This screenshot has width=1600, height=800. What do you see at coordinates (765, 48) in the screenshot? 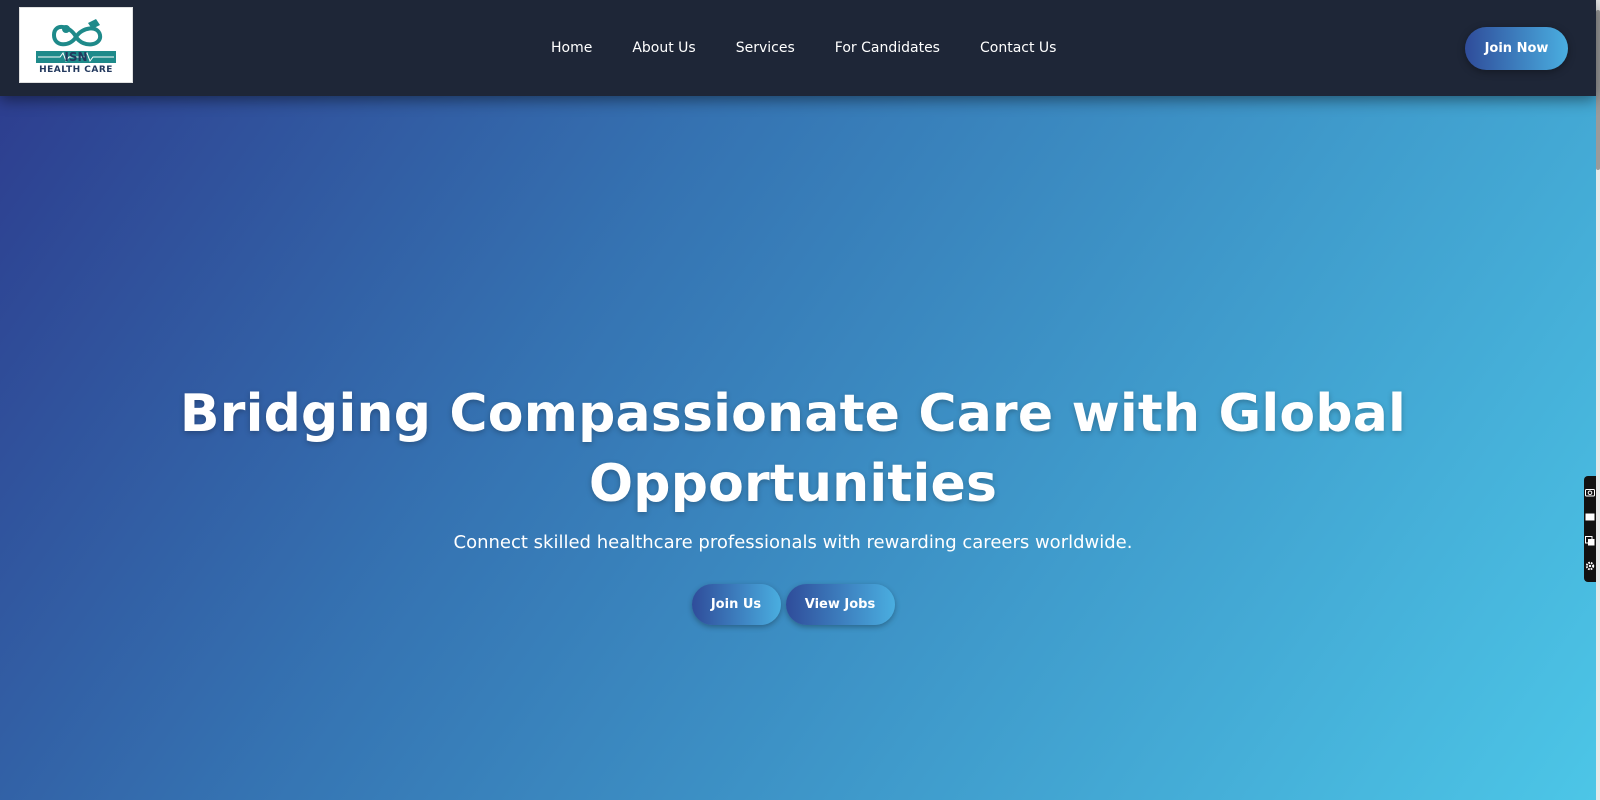
I see `nav-services: Services` at bounding box center [765, 48].